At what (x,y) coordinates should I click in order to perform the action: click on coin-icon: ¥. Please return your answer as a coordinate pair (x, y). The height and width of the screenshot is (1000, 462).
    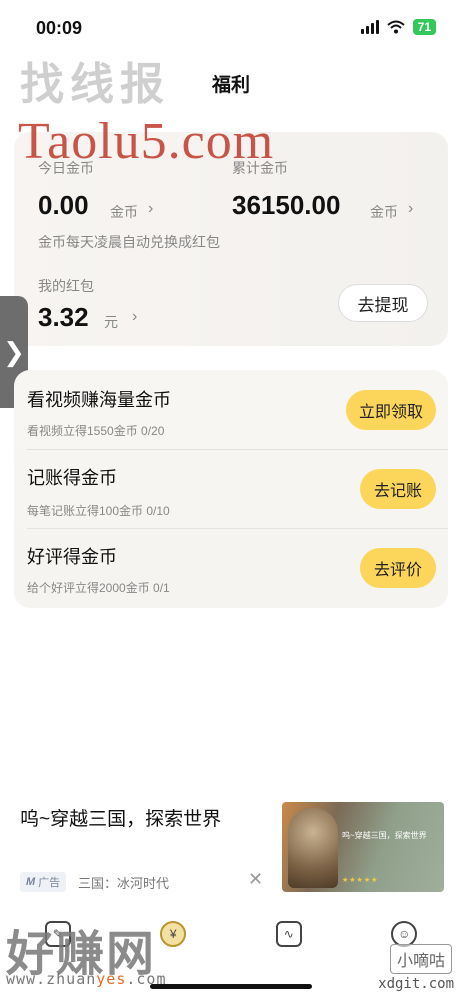
    Looking at the image, I should click on (173, 934).